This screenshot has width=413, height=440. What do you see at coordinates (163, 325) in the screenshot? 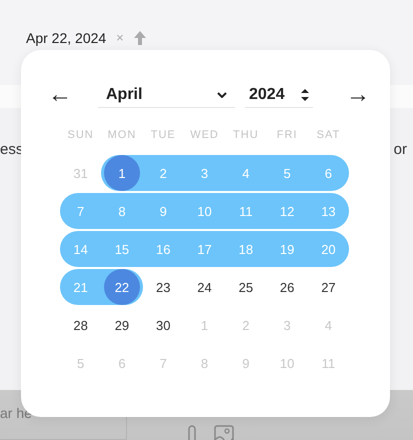
I see `day-button: 30` at bounding box center [163, 325].